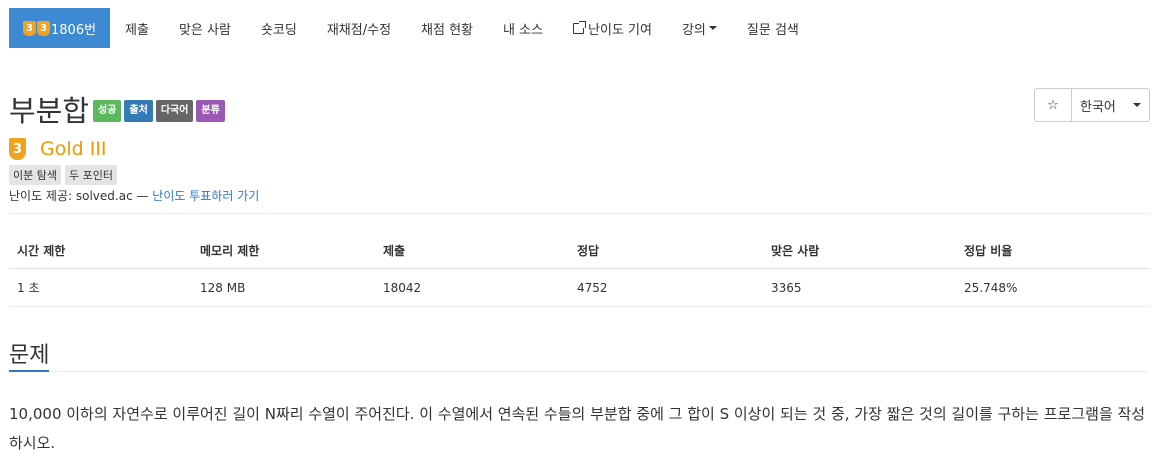 This screenshot has height=469, width=1171. Describe the element at coordinates (49, 111) in the screenshot. I see `page-title: 부분합` at that location.